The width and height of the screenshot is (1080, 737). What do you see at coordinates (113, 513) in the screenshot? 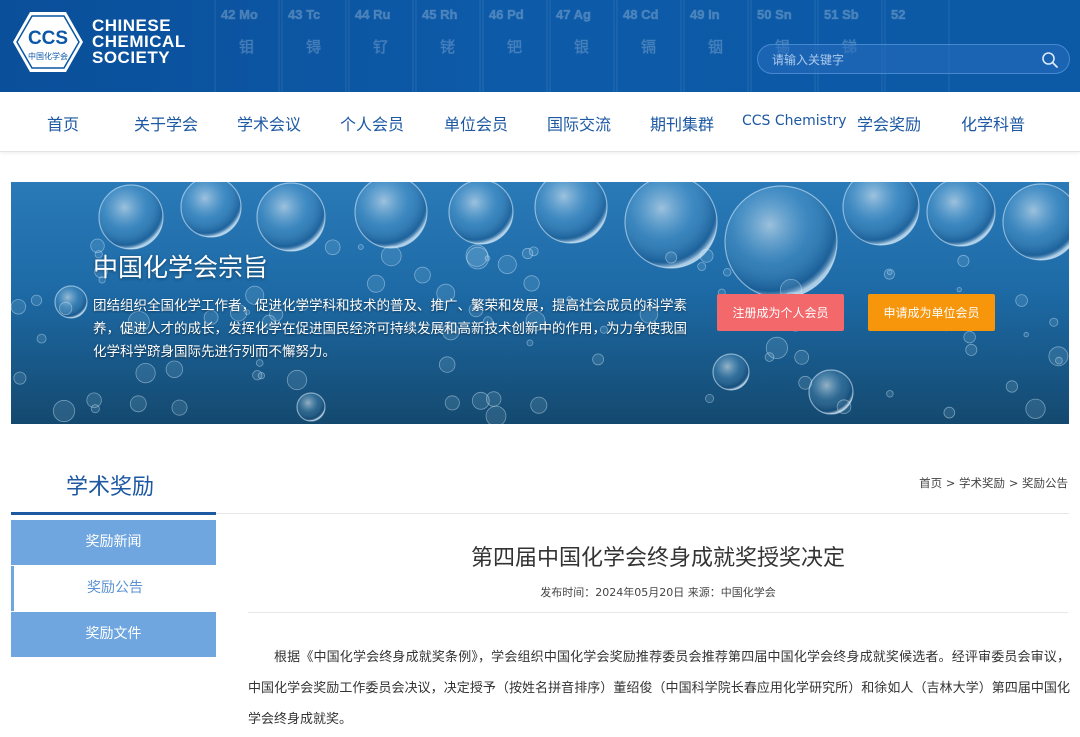
I see `sidebar-title-underline` at bounding box center [113, 513].